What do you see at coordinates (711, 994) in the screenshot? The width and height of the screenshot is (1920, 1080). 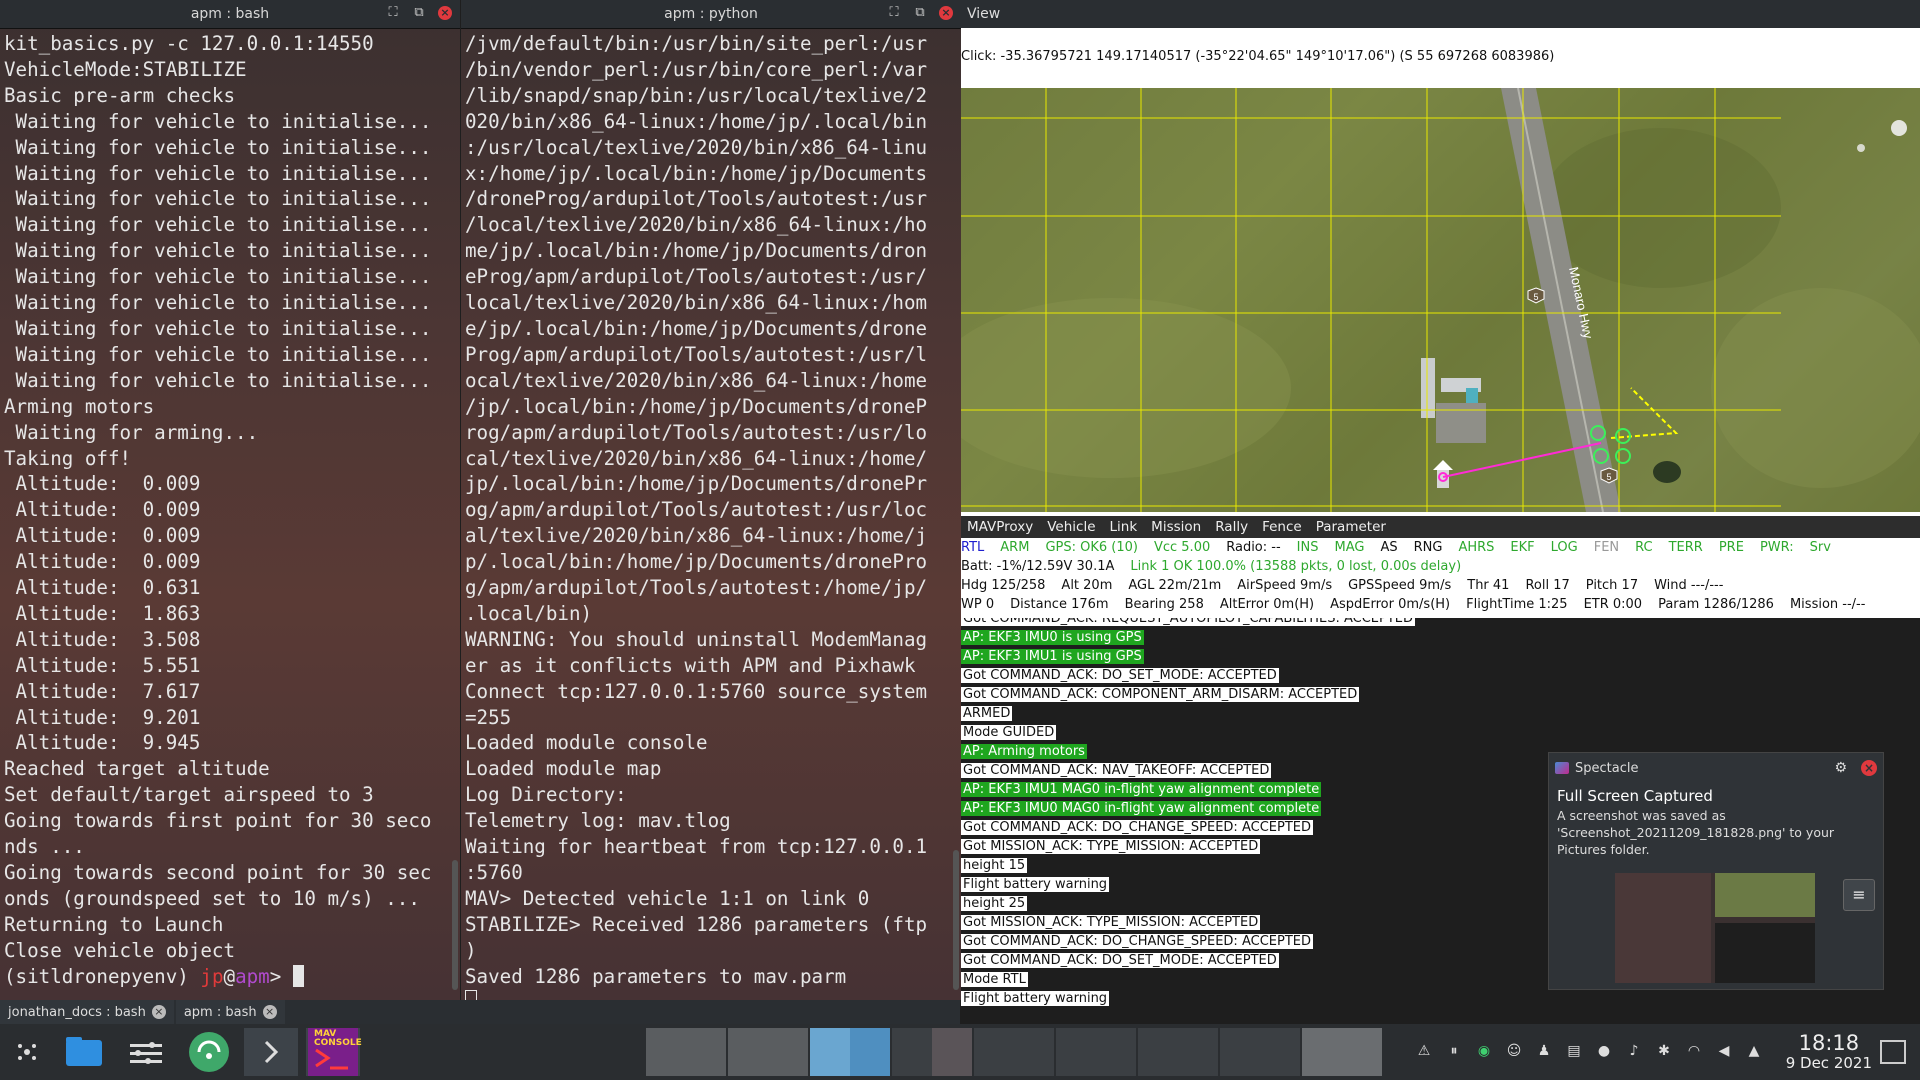 I see `terminal-input-line` at bounding box center [711, 994].